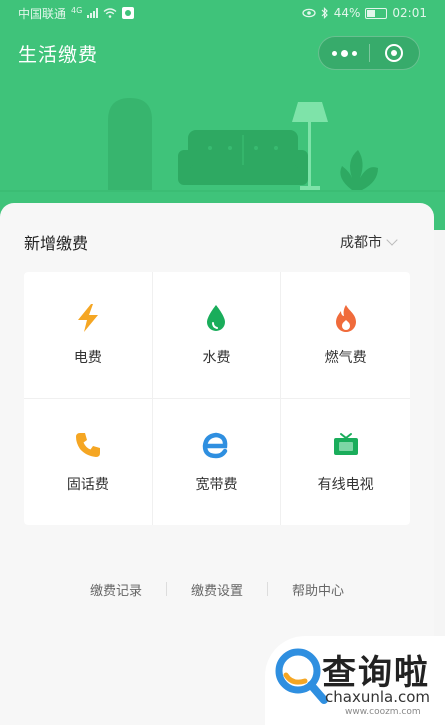  Describe the element at coordinates (217, 335) in the screenshot. I see `service-water: 水费` at that location.